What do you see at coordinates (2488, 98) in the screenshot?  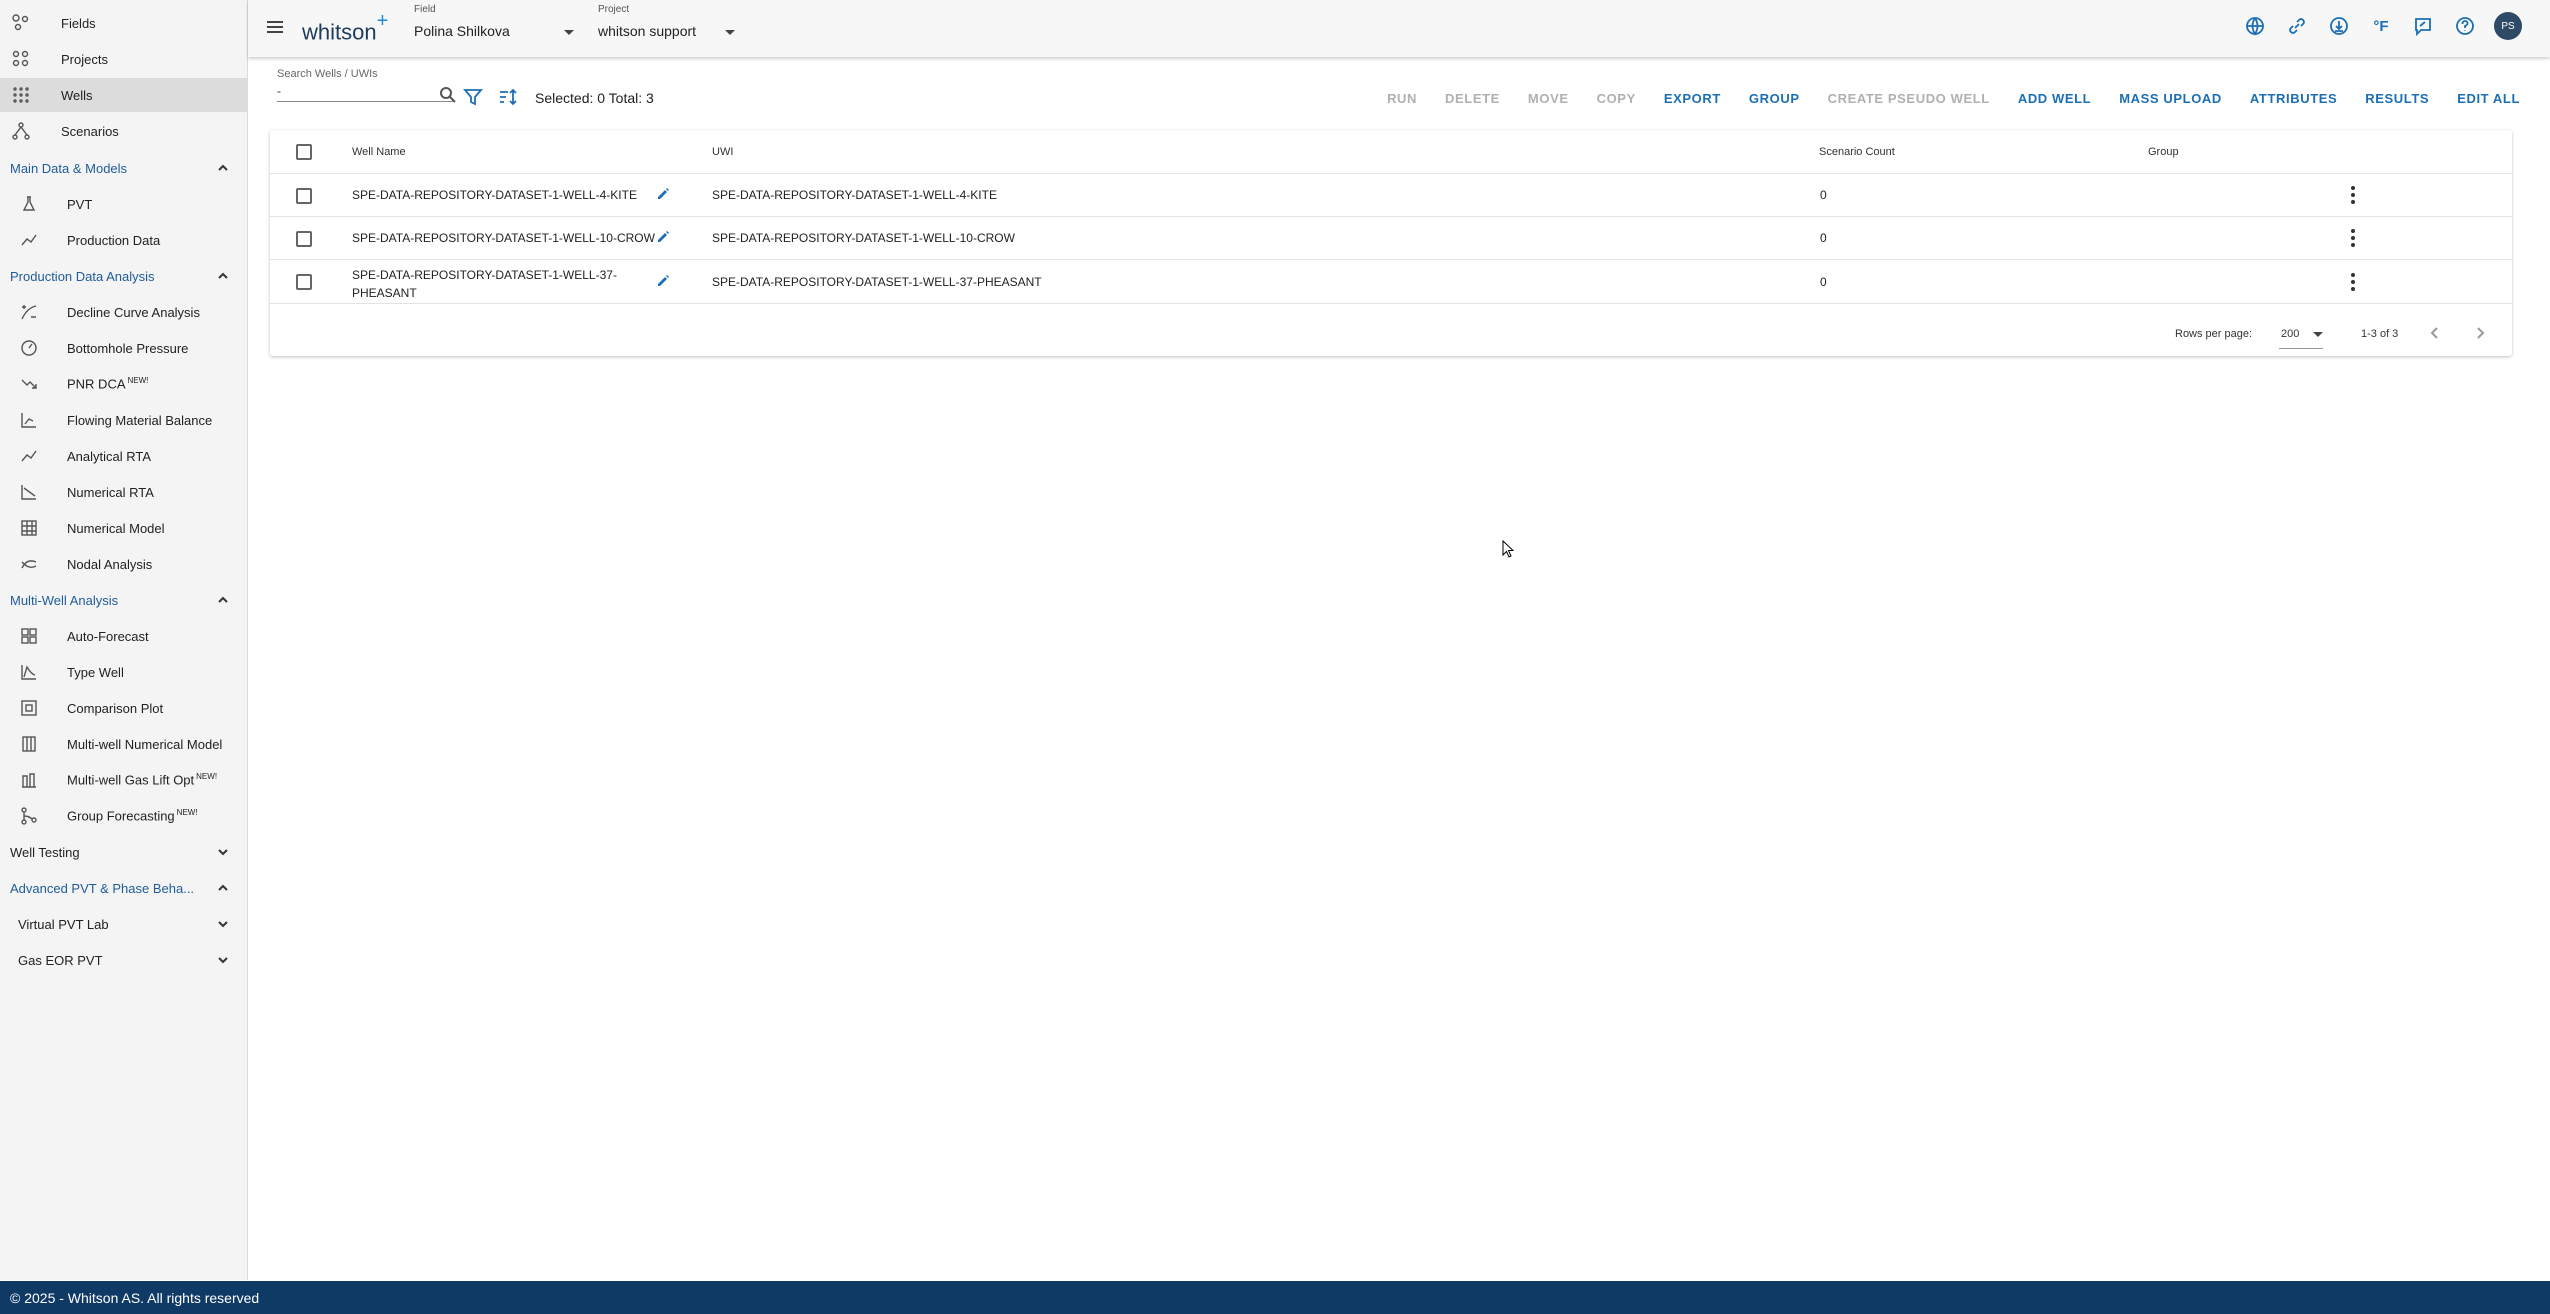 I see `edit-all-button: EDIT ALL` at bounding box center [2488, 98].